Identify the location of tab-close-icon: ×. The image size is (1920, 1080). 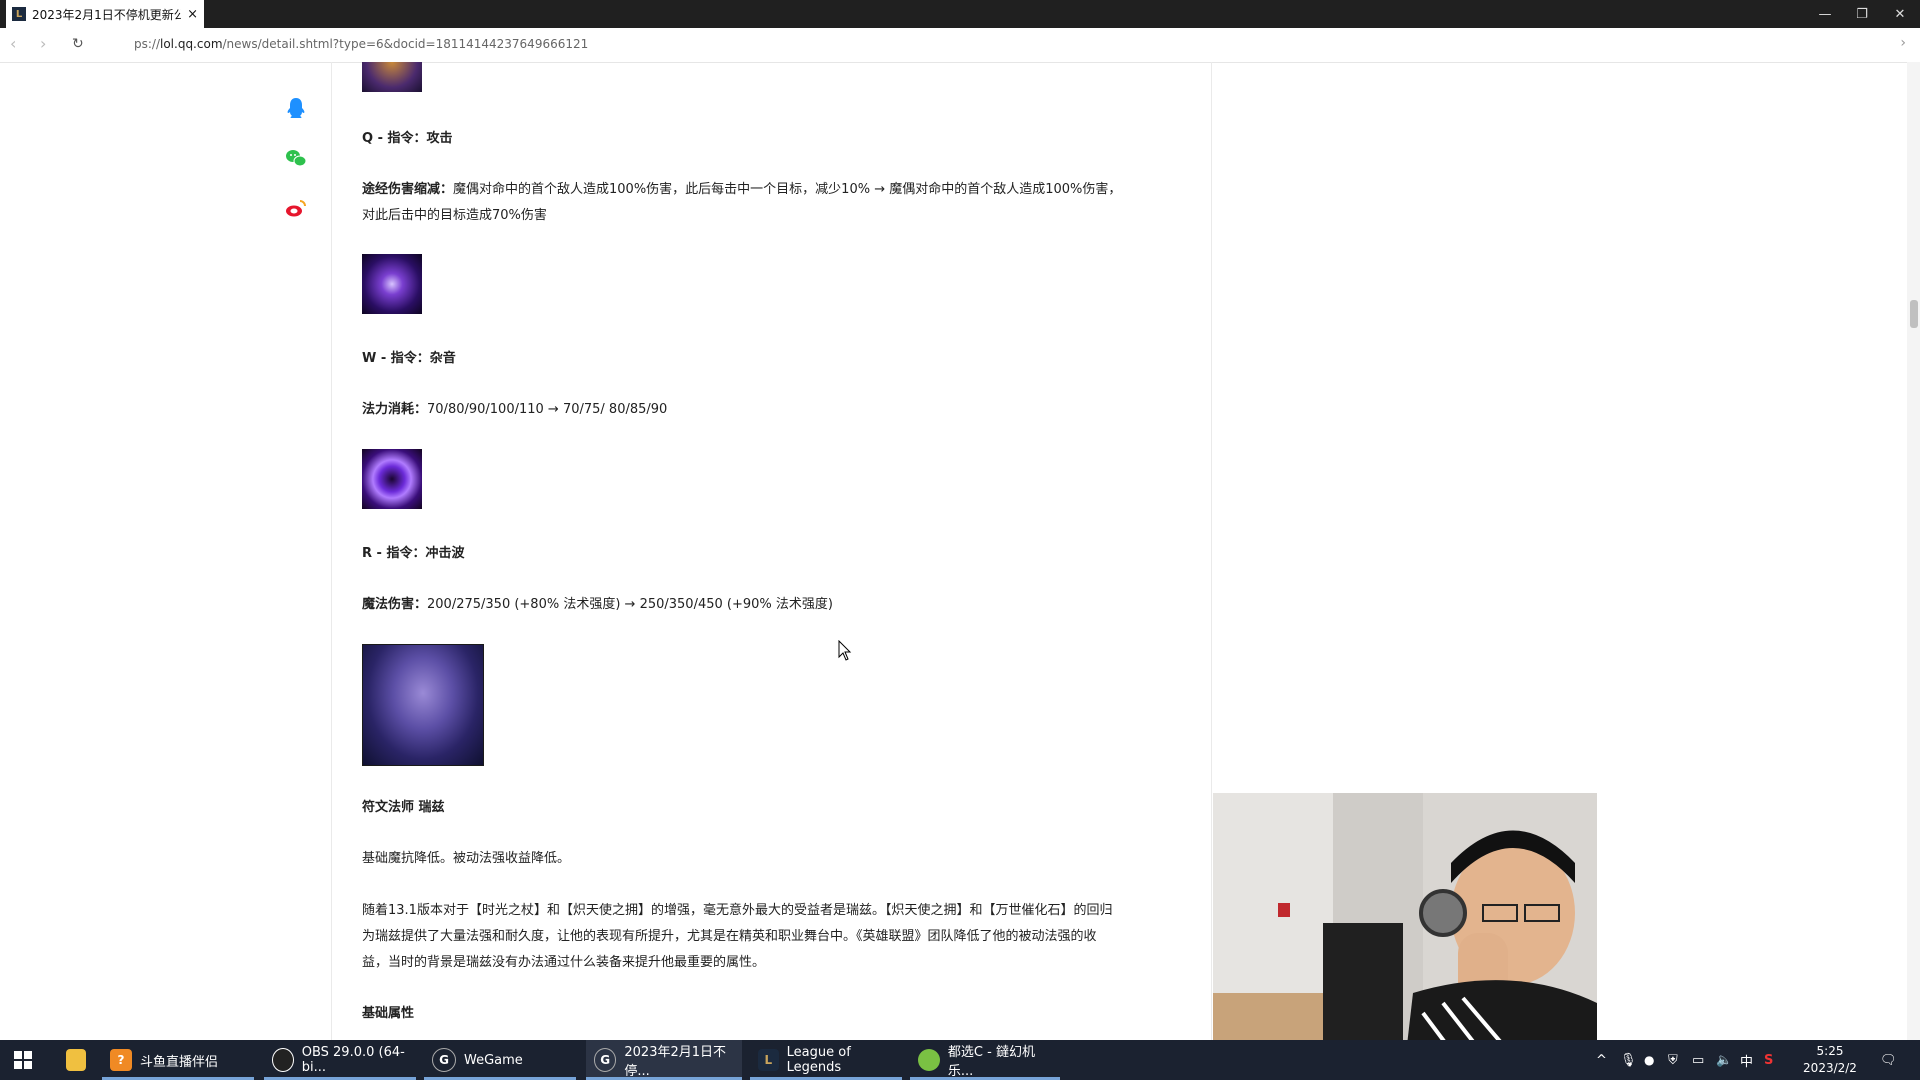
(192, 14).